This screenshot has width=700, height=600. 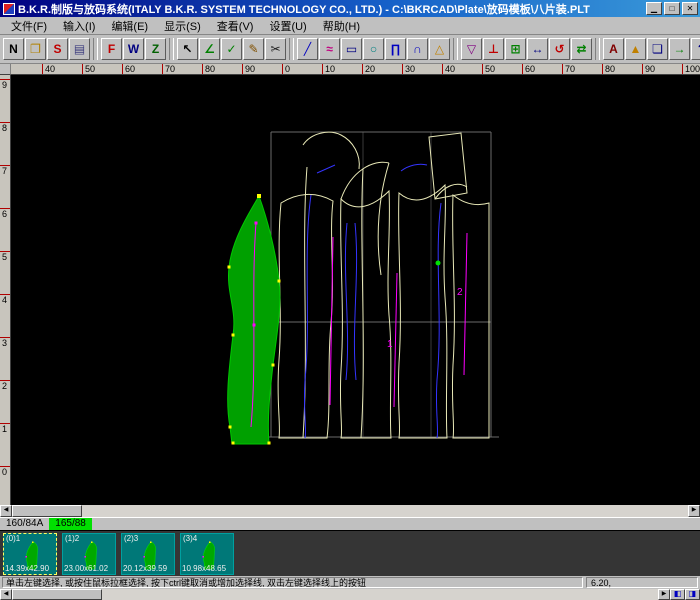 I want to click on toolbar: N❐S▤ FWZ ↖∠✓✎✂ ╱≈▭○∏∩△ ▽⊥⊞↔↺⇄ A▲❏→?, so click(x=350, y=49).